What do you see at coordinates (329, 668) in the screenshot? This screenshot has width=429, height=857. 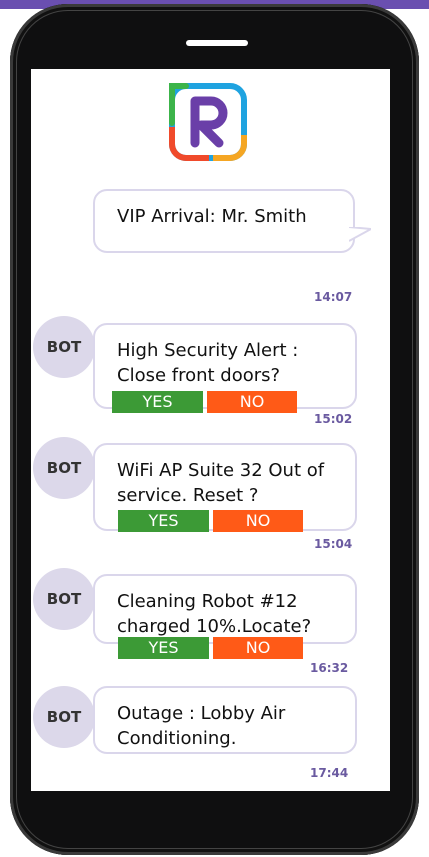 I see `message-timestamp: 16:32` at bounding box center [329, 668].